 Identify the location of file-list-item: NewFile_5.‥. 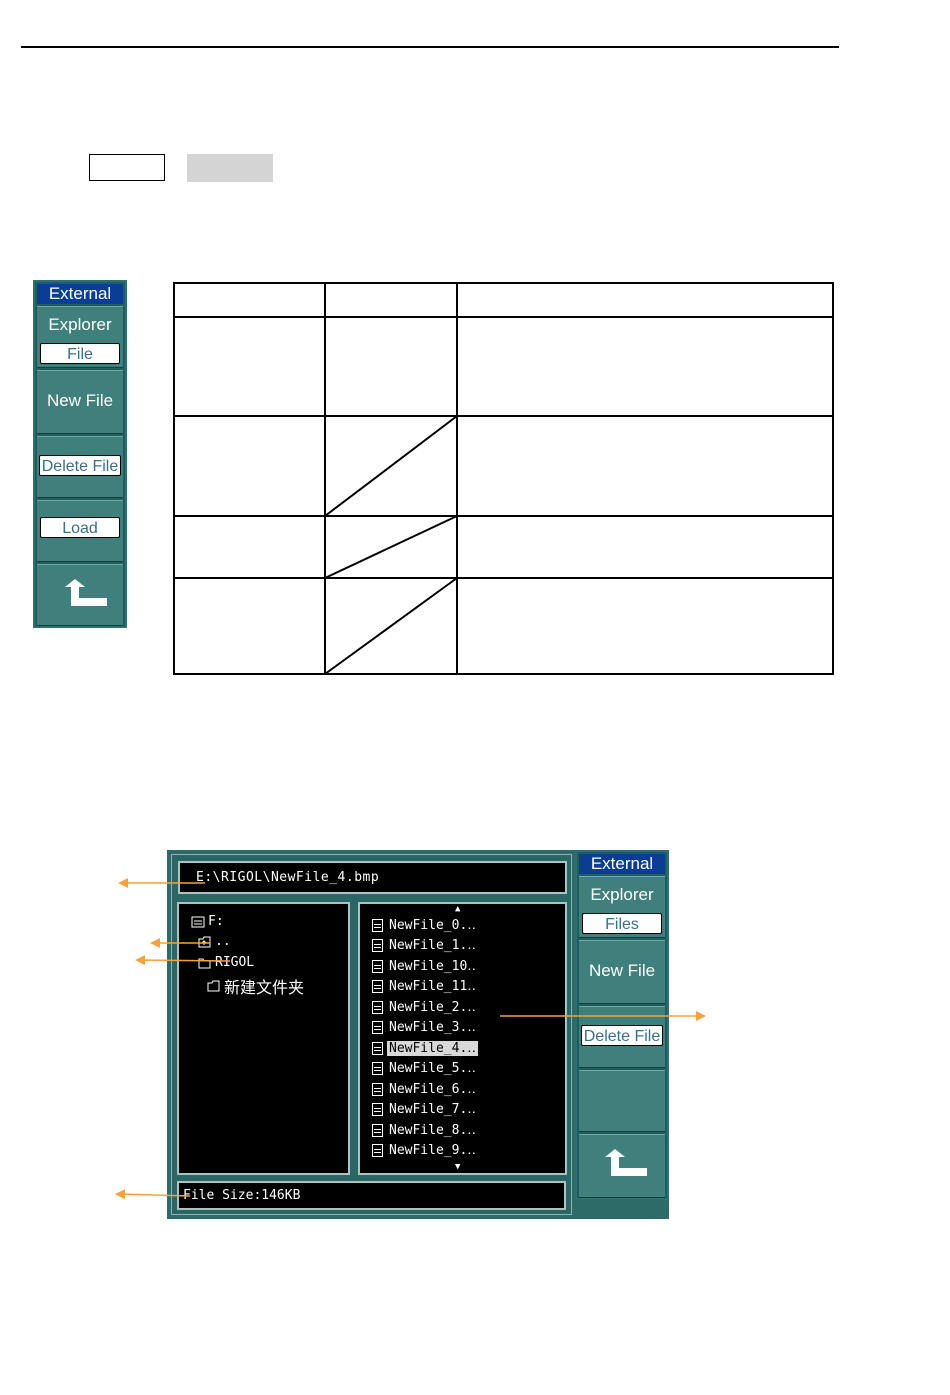
(425, 1069).